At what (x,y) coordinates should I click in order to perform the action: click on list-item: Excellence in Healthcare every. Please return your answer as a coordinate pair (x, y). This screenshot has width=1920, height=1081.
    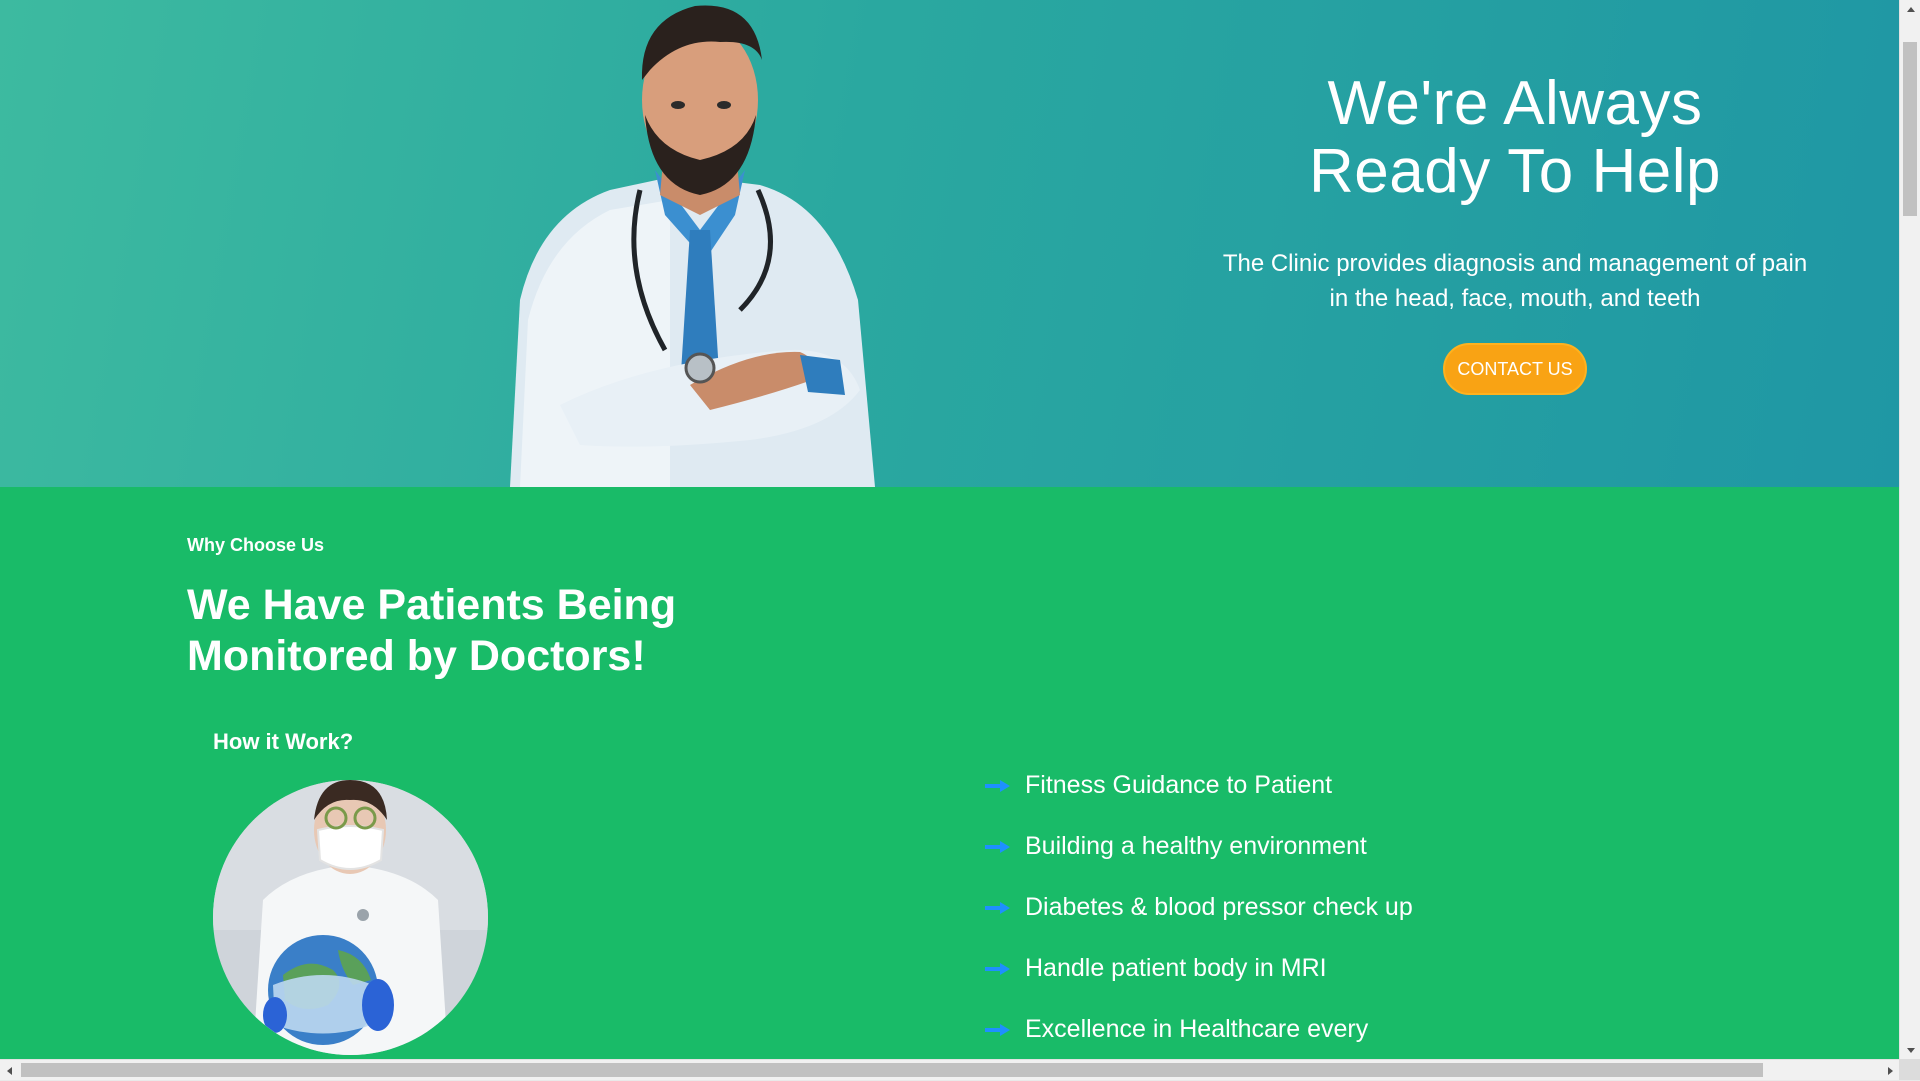
    Looking at the image, I should click on (1199, 1029).